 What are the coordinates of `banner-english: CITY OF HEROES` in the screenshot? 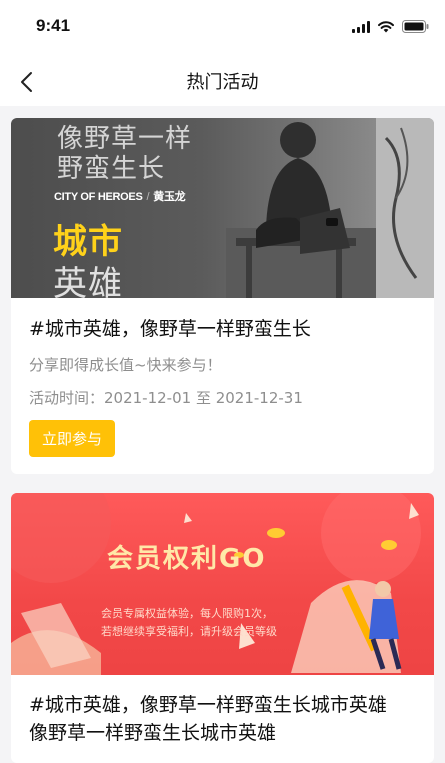 It's located at (98, 197).